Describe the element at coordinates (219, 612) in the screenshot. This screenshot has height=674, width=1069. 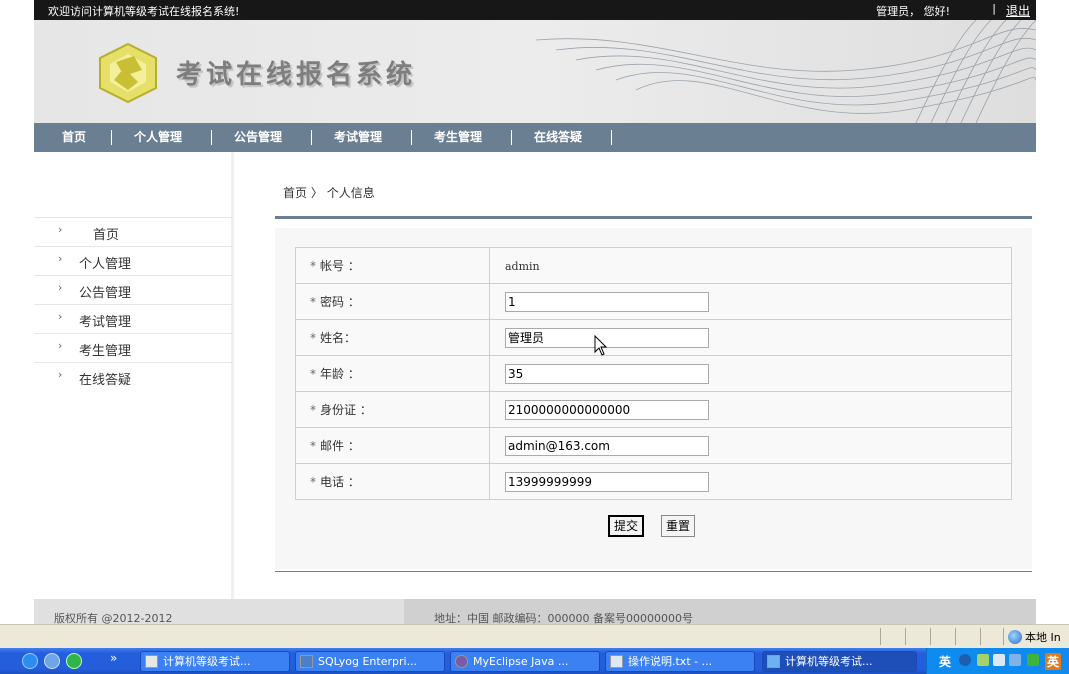
I see `footer-left: 版权所有 @2012-2012` at that location.